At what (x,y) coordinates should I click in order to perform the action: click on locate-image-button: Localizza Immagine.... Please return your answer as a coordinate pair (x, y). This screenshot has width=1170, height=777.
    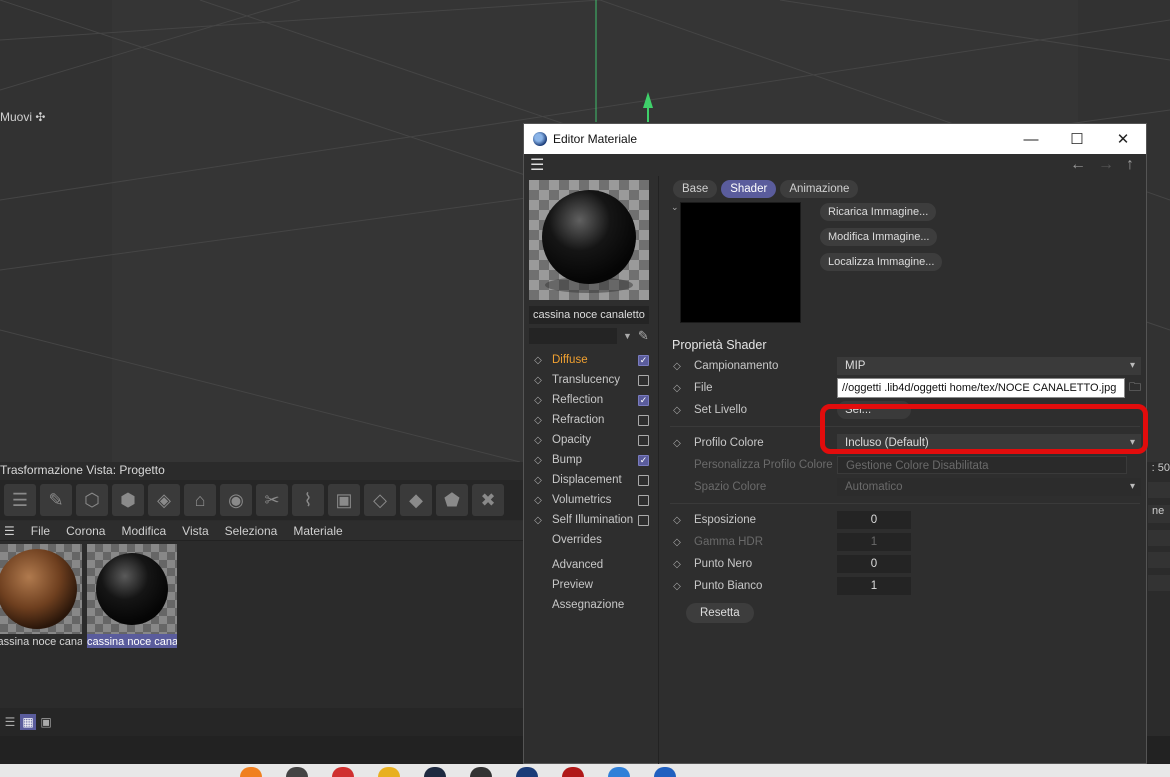
    Looking at the image, I should click on (881, 262).